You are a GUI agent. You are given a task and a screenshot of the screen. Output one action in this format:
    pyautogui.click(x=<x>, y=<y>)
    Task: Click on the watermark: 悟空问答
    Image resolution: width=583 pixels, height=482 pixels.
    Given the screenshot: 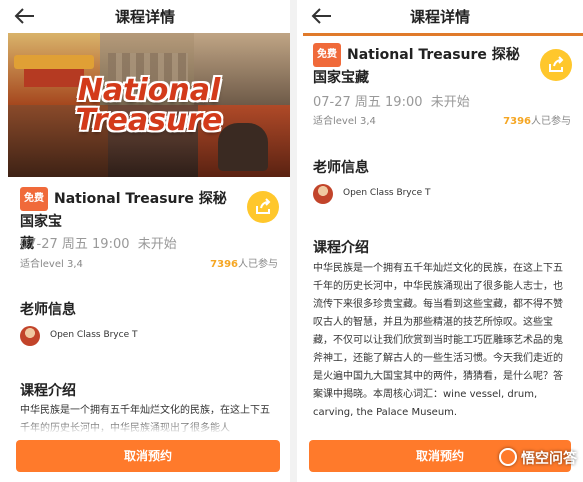 What is the action you would take?
    pyautogui.click(x=538, y=458)
    